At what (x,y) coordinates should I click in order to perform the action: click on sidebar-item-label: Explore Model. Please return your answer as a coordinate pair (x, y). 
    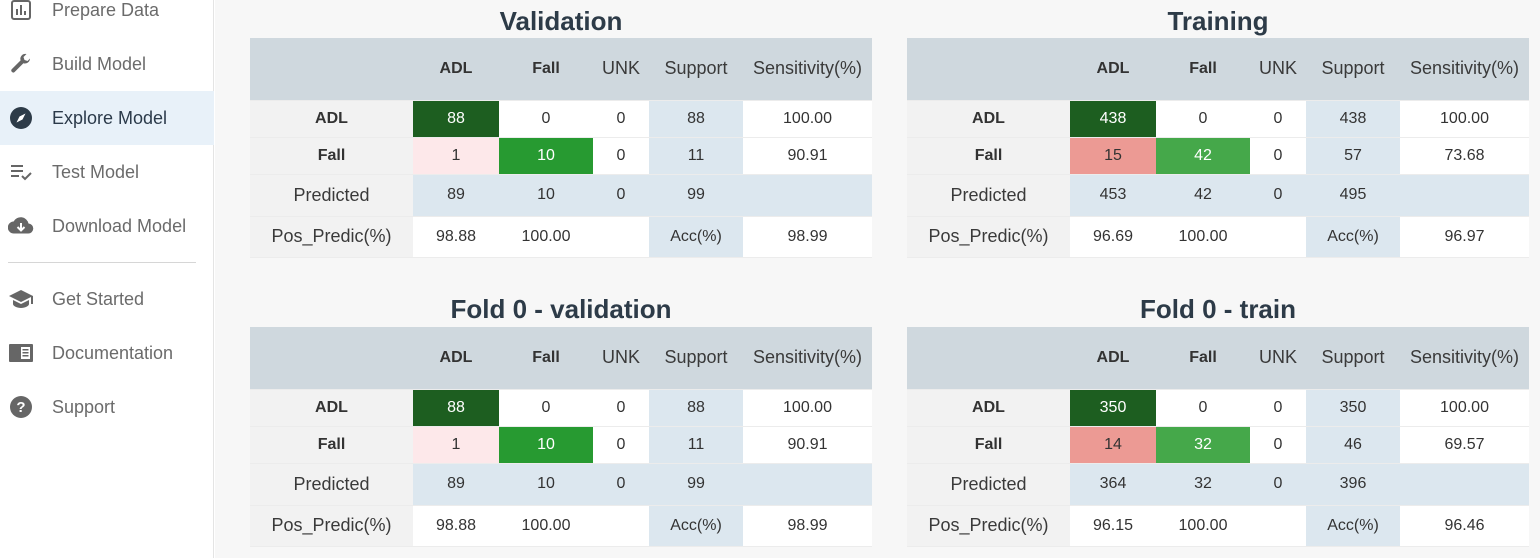
    Looking at the image, I should click on (110, 117).